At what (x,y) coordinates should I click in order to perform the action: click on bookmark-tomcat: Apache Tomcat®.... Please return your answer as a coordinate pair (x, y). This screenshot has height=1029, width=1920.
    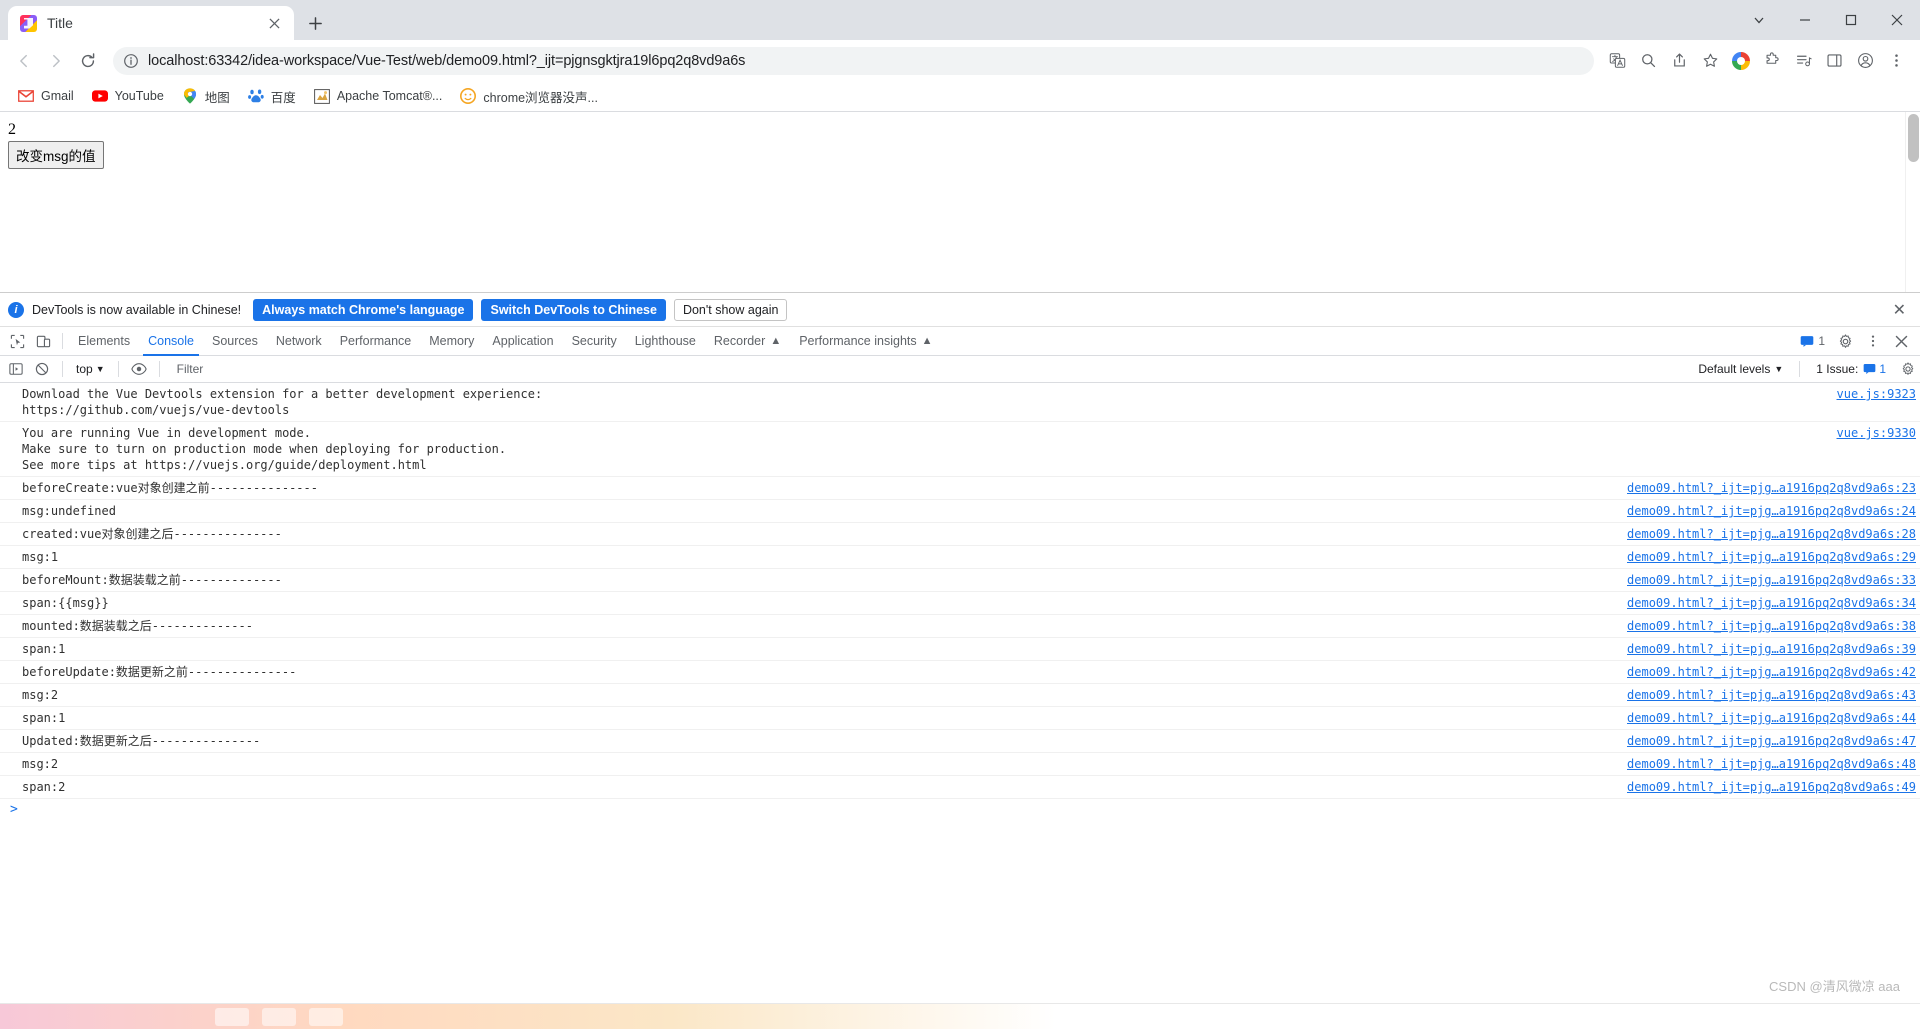
    Looking at the image, I should click on (378, 96).